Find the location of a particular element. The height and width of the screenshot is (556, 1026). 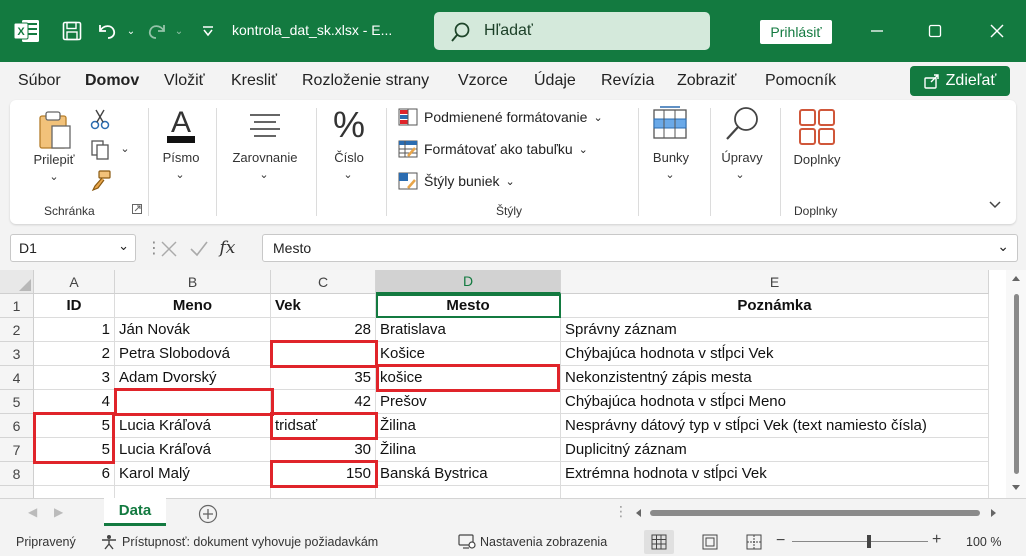

row-header: 2 is located at coordinates (17, 330).